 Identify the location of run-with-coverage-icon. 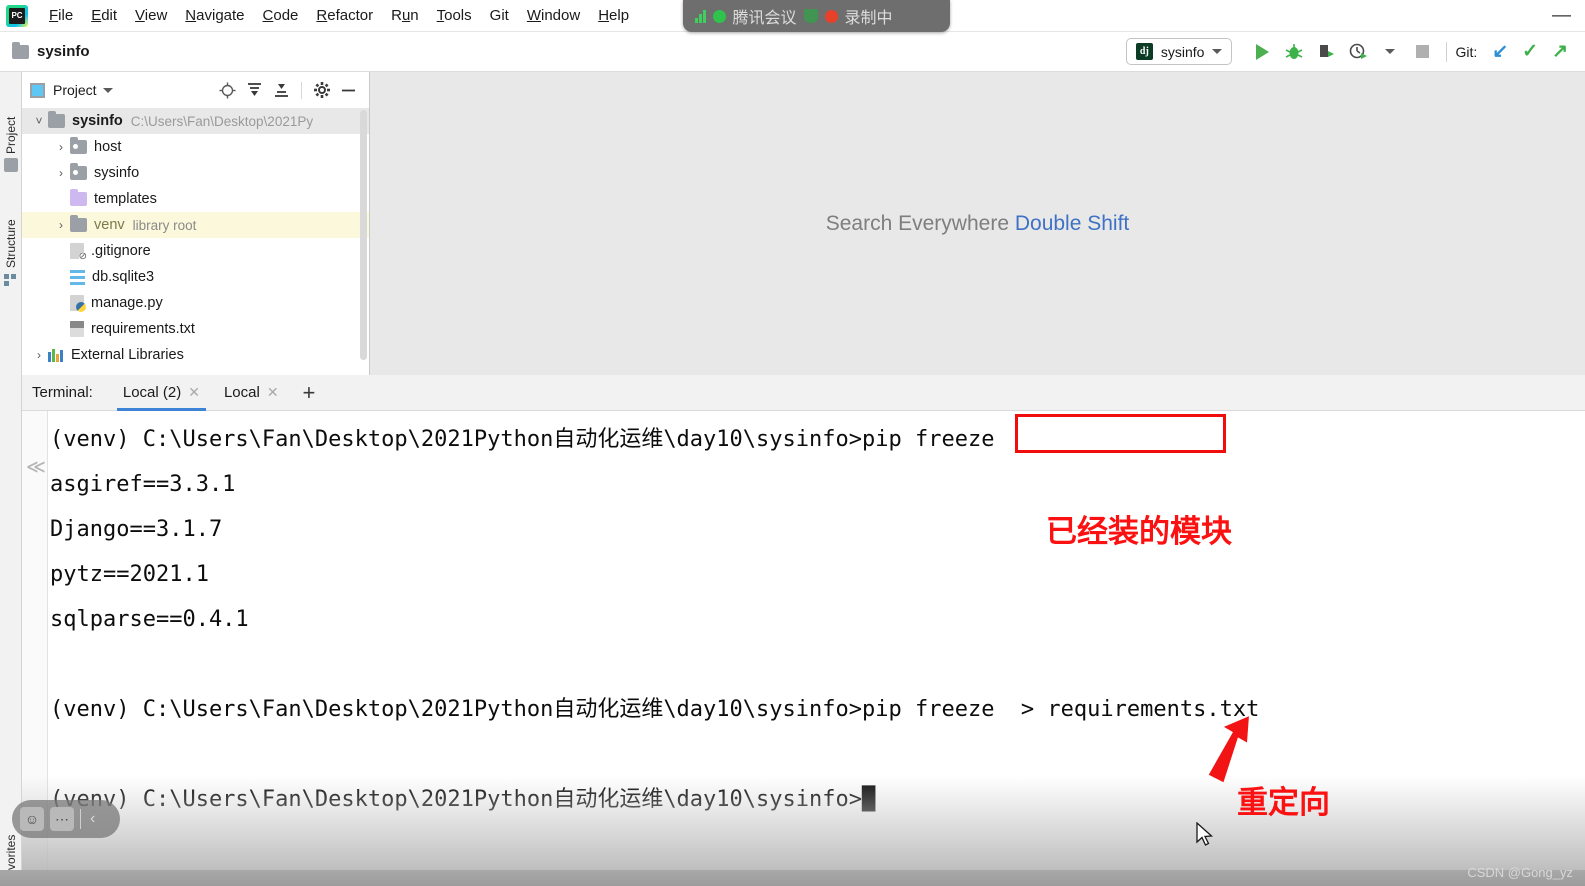
(1327, 50).